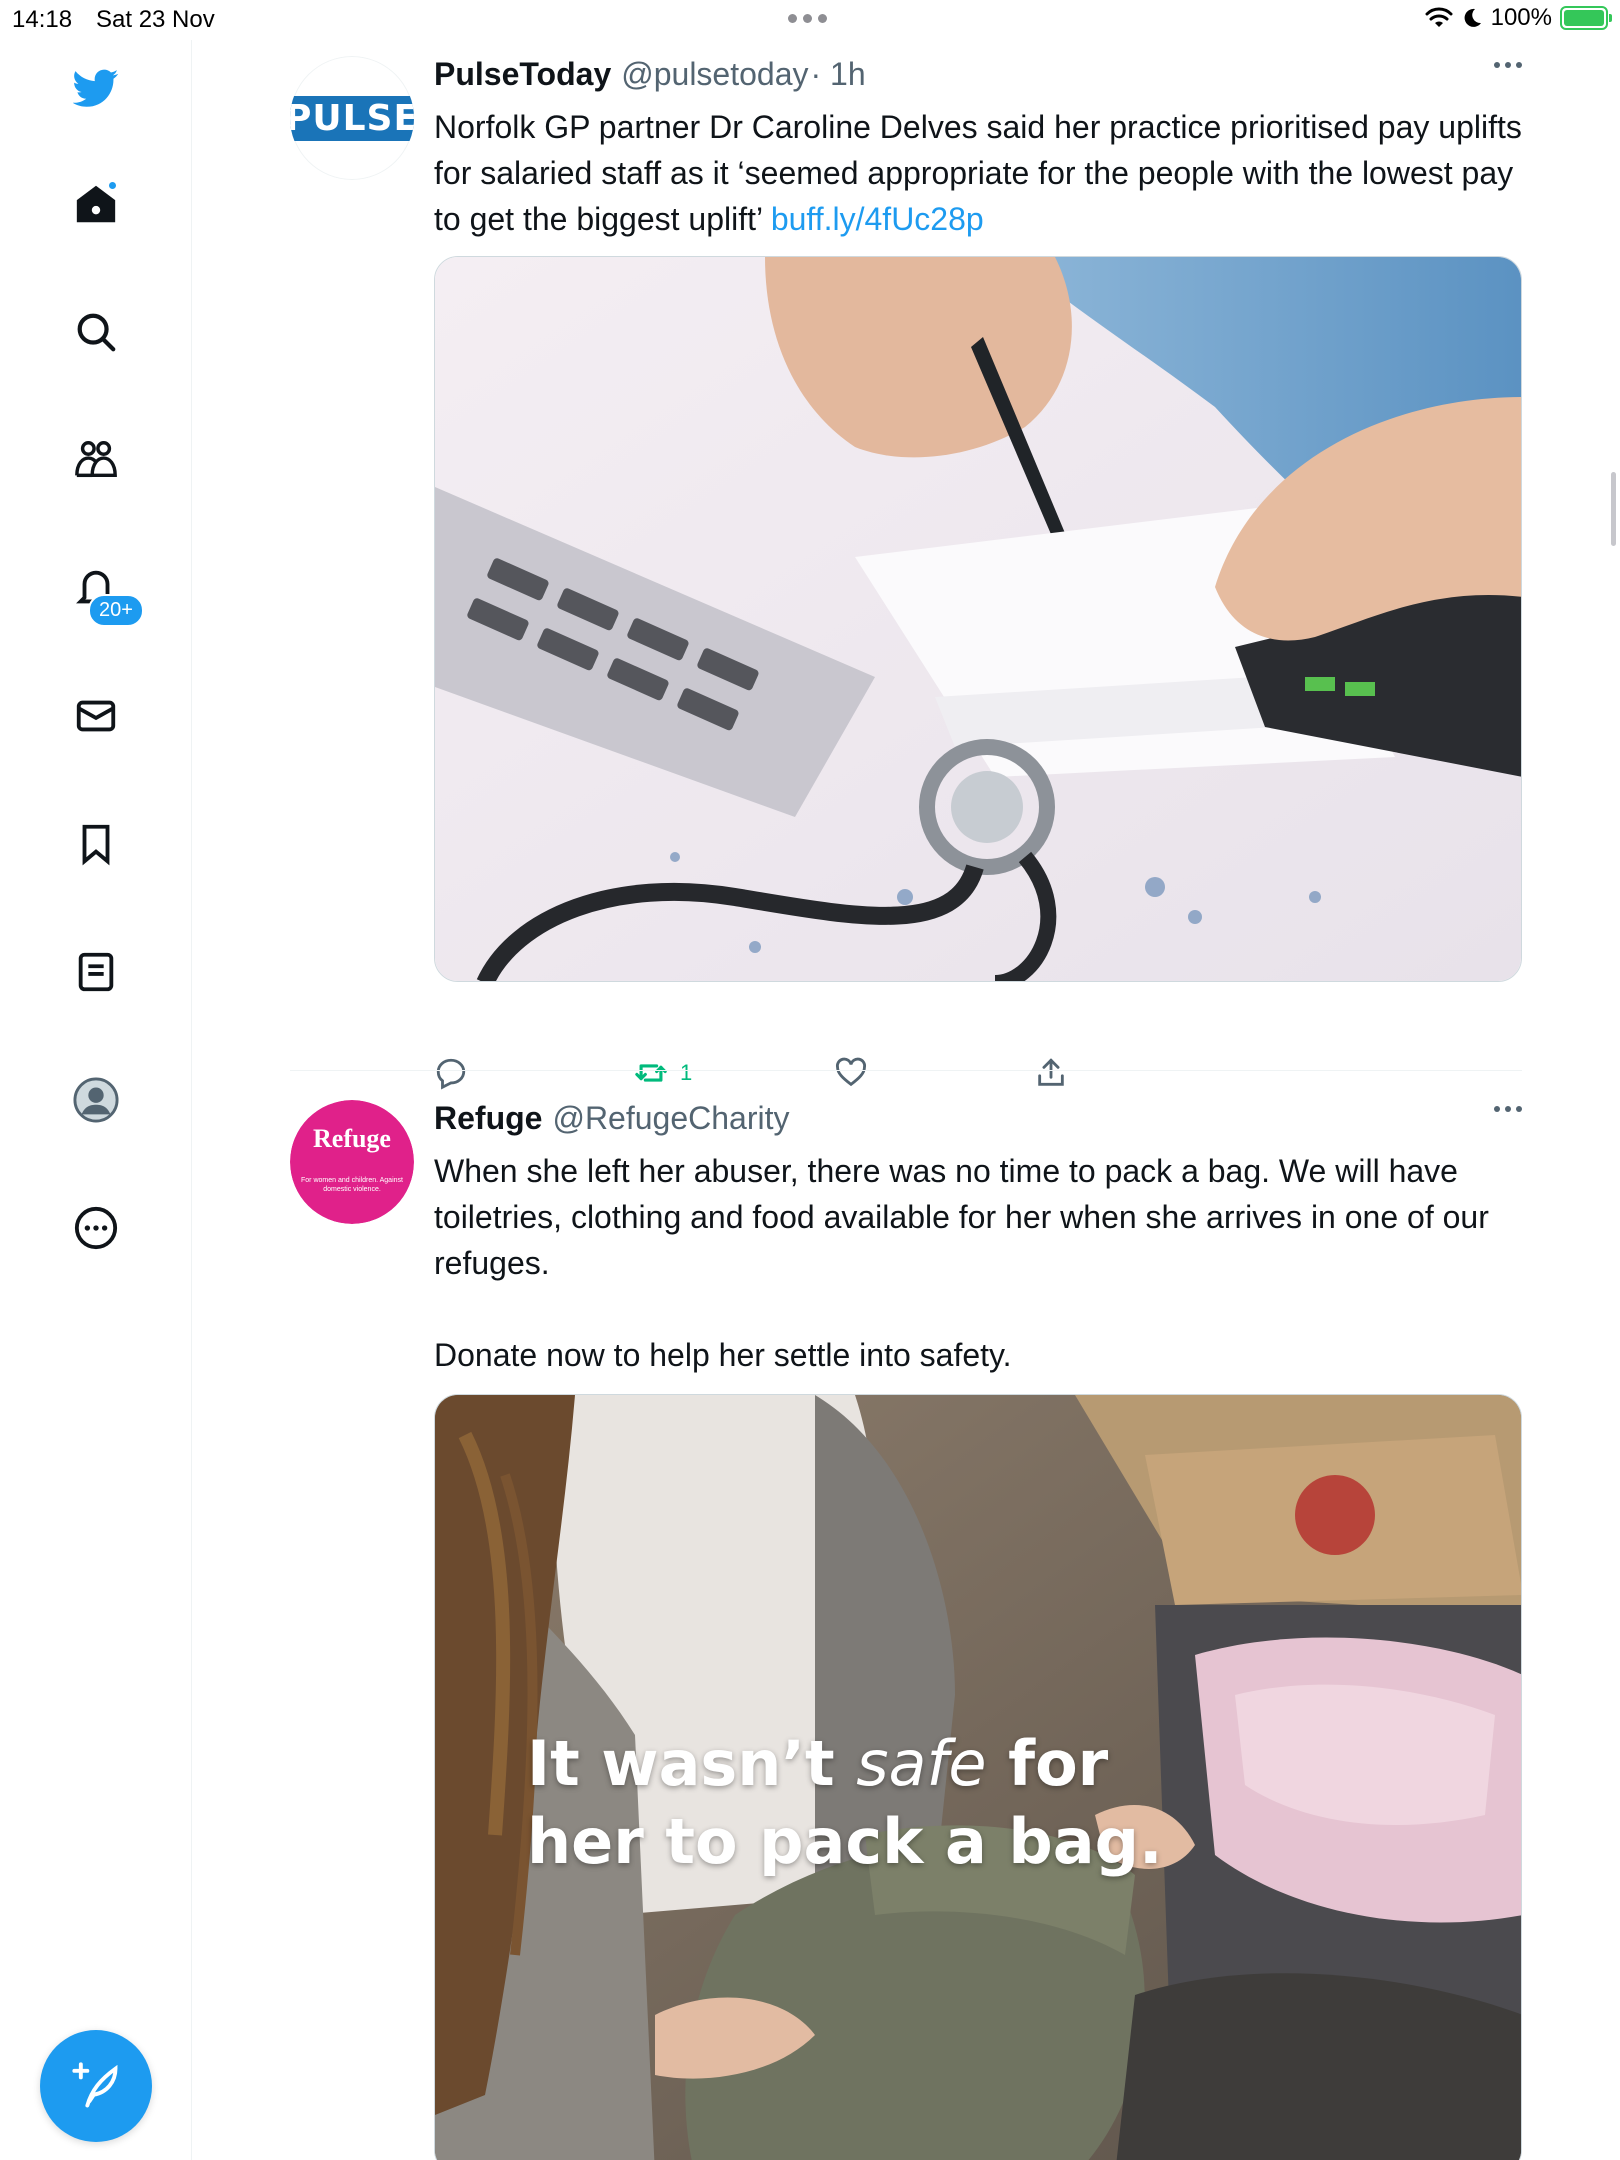 The width and height of the screenshot is (1620, 2160). What do you see at coordinates (42, 19) in the screenshot?
I see `status-time: 14:18` at bounding box center [42, 19].